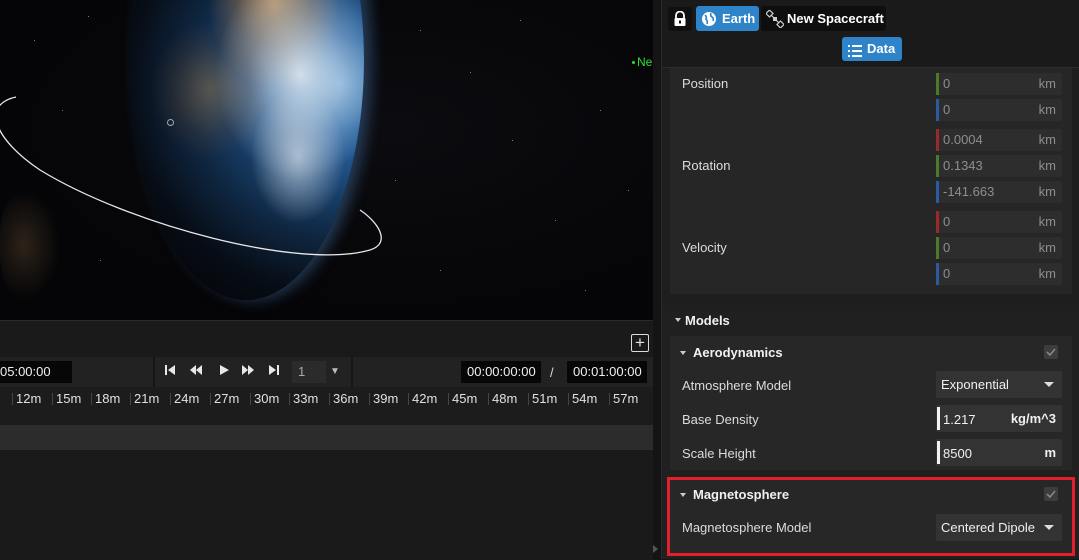 This screenshot has width=1079, height=560. What do you see at coordinates (248, 372) in the screenshot?
I see `fast-forward-icon` at bounding box center [248, 372].